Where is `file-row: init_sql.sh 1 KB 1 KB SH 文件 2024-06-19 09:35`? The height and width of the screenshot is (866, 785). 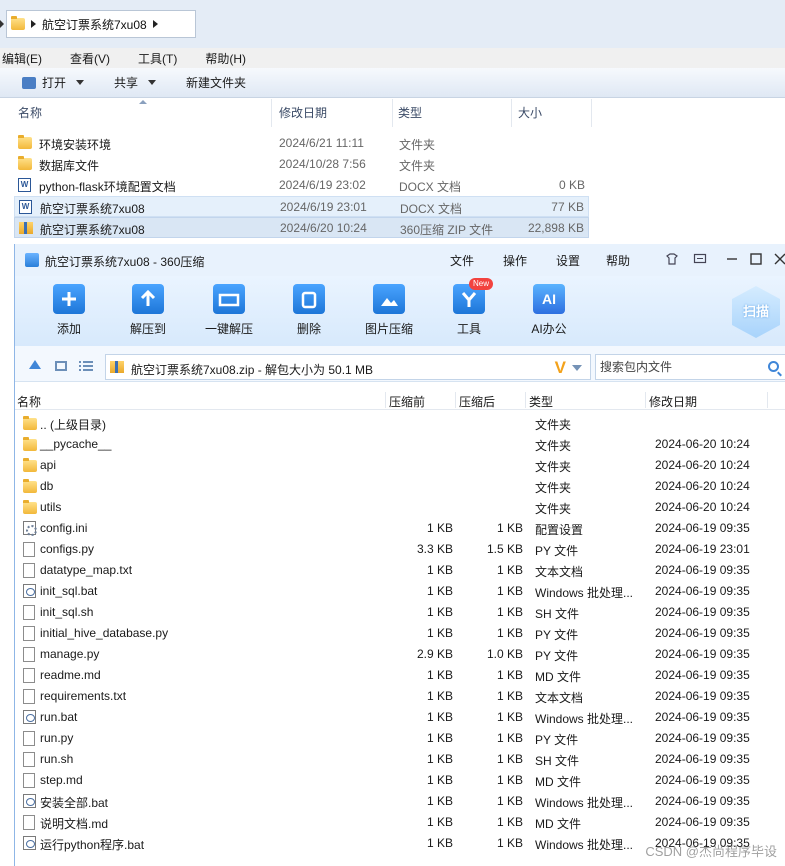
file-row: init_sql.sh 1 KB 1 KB SH 文件 2024-06-19 09:35 is located at coordinates (400, 612).